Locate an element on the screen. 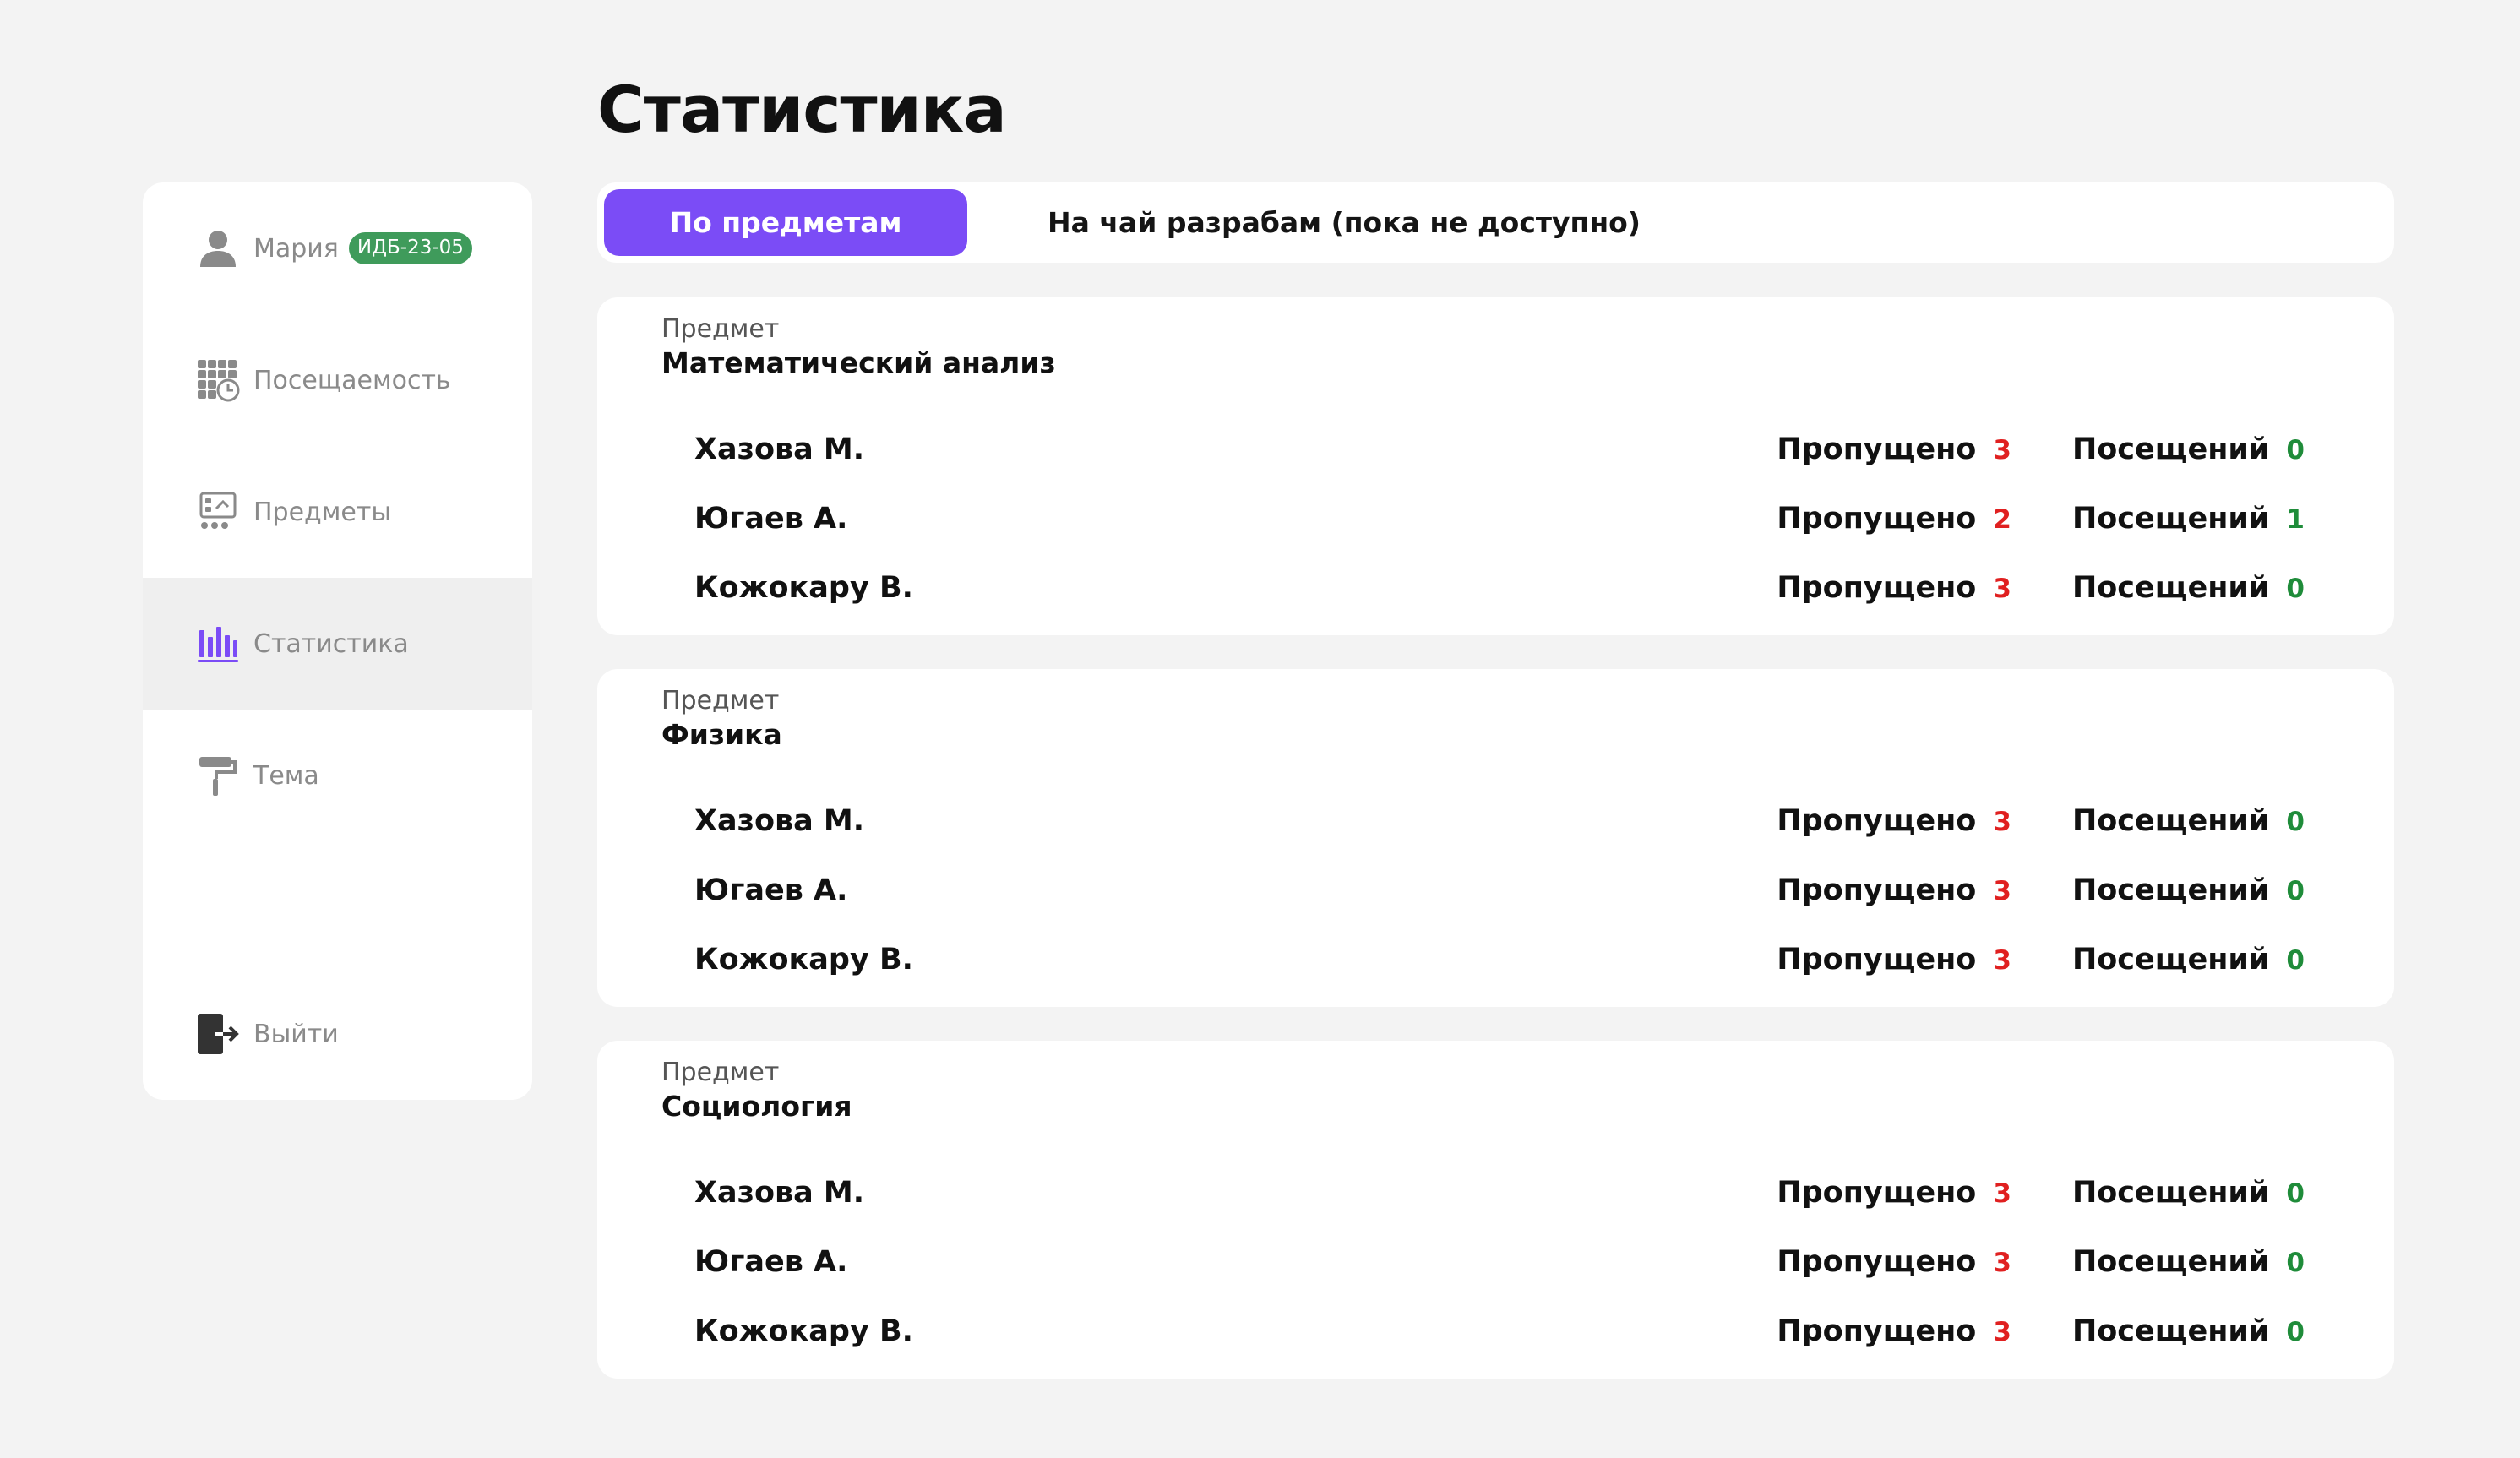  logout-icon is located at coordinates (218, 1034).